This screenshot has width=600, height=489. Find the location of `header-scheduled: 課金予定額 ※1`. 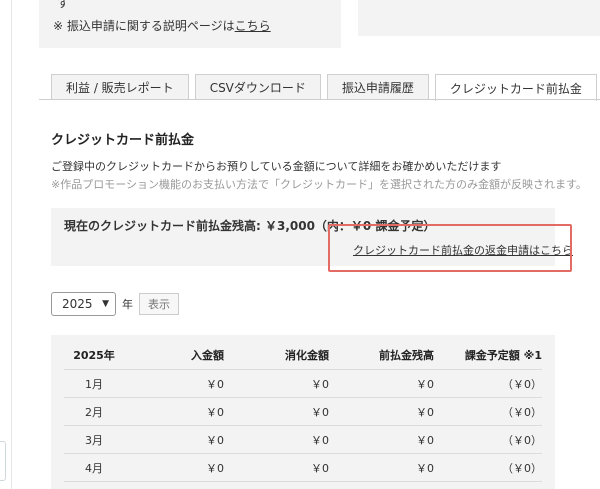

header-scheduled: 課金予定額 ※1 is located at coordinates (503, 355).